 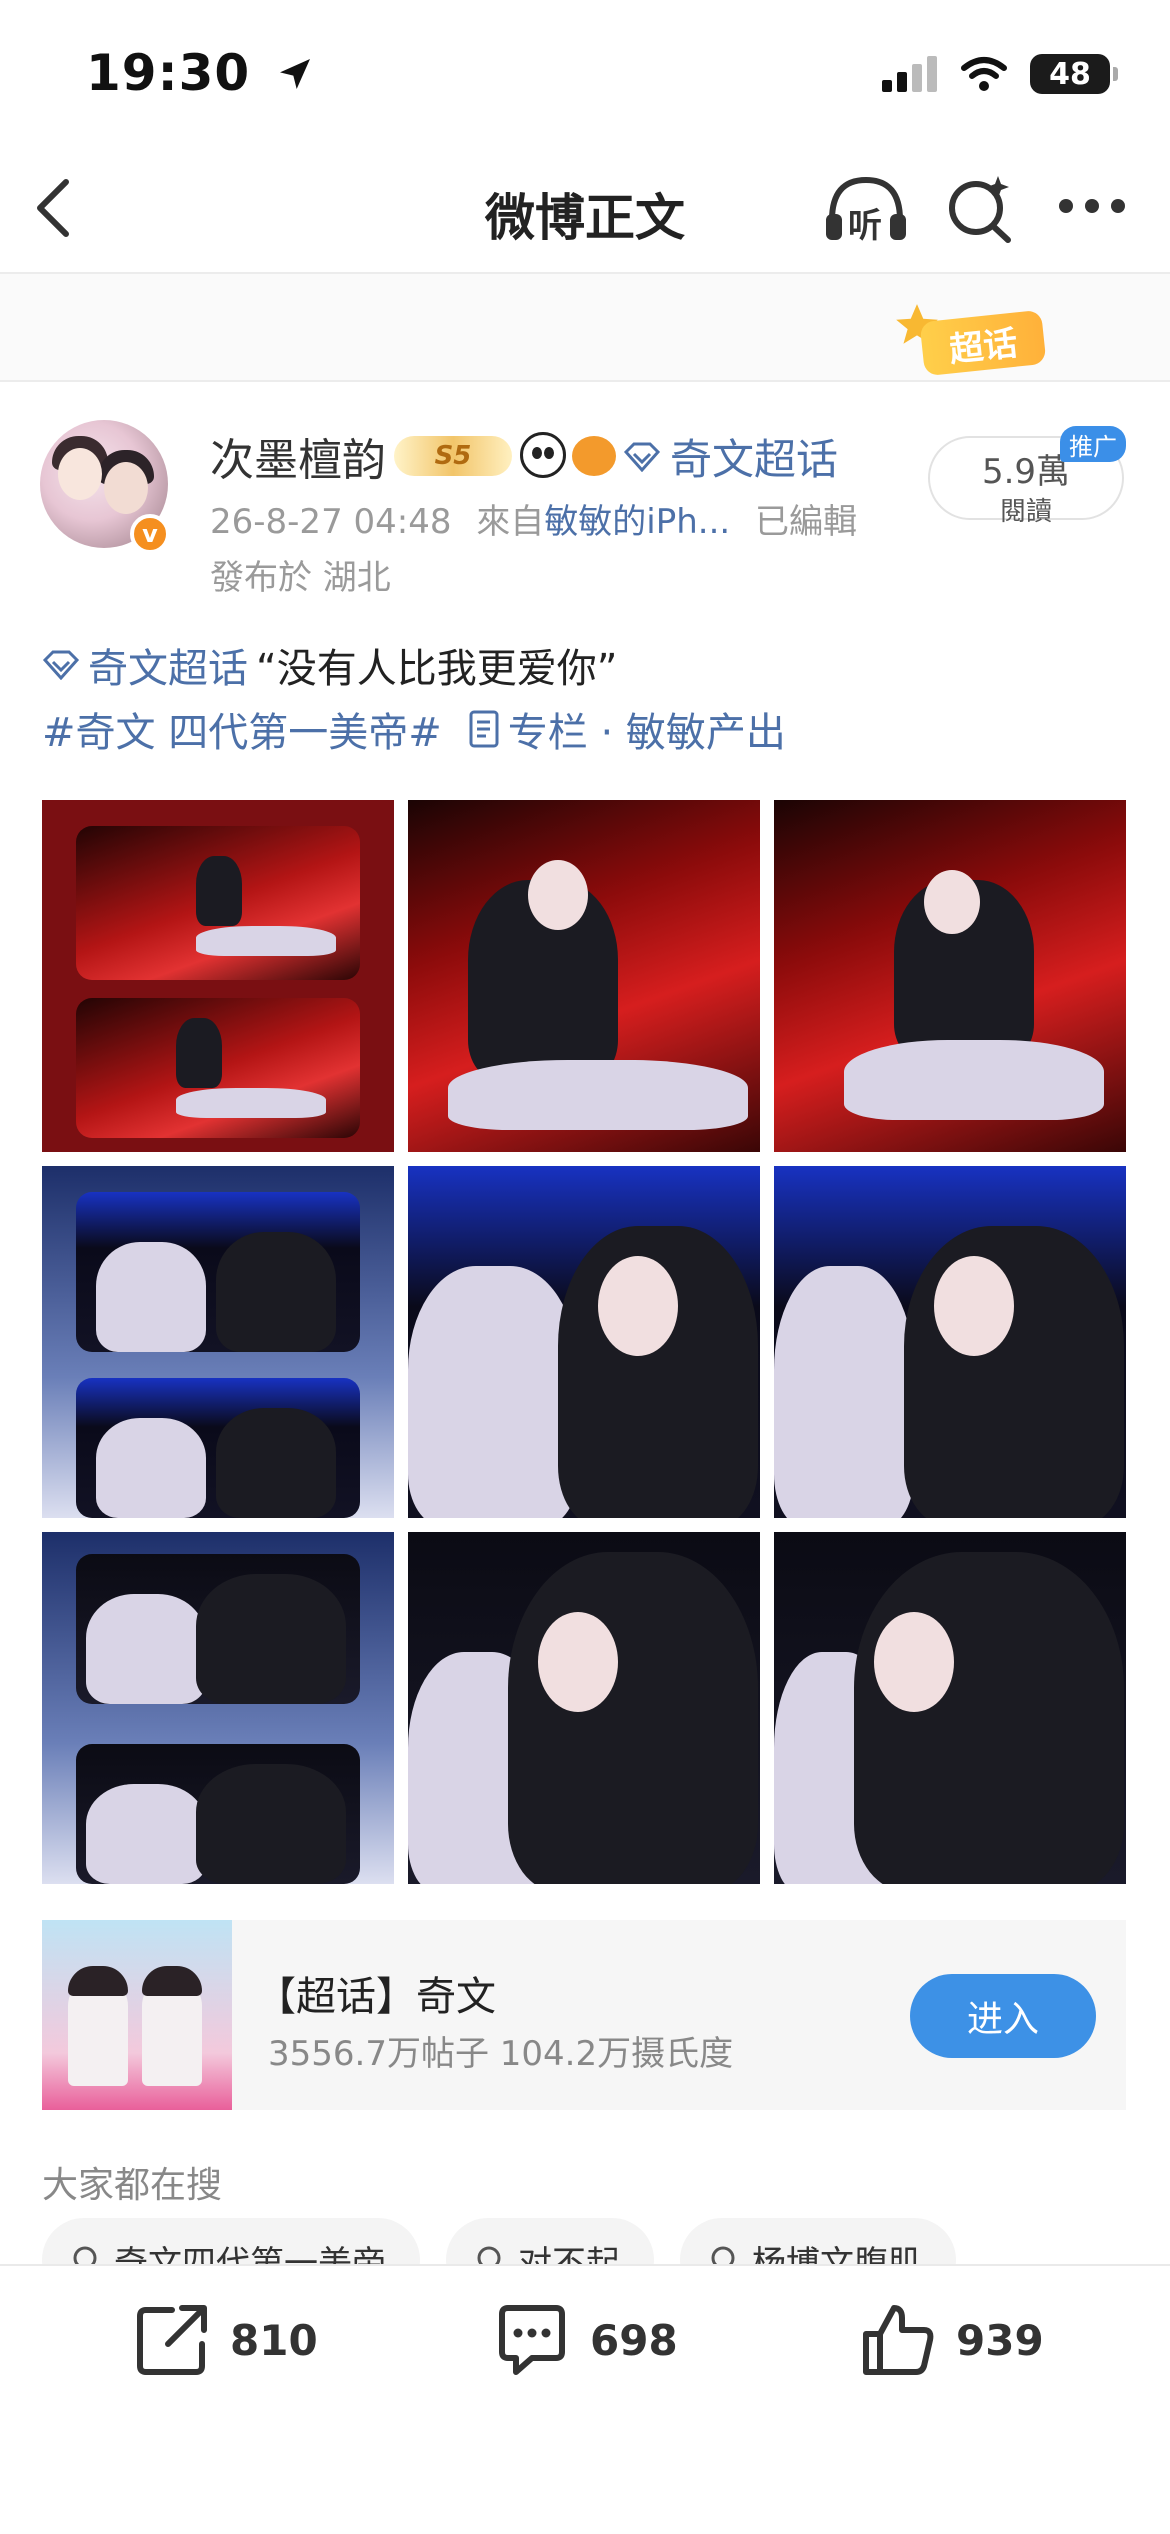 What do you see at coordinates (137, 2015) in the screenshot?
I see `super-topic-thumbnail` at bounding box center [137, 2015].